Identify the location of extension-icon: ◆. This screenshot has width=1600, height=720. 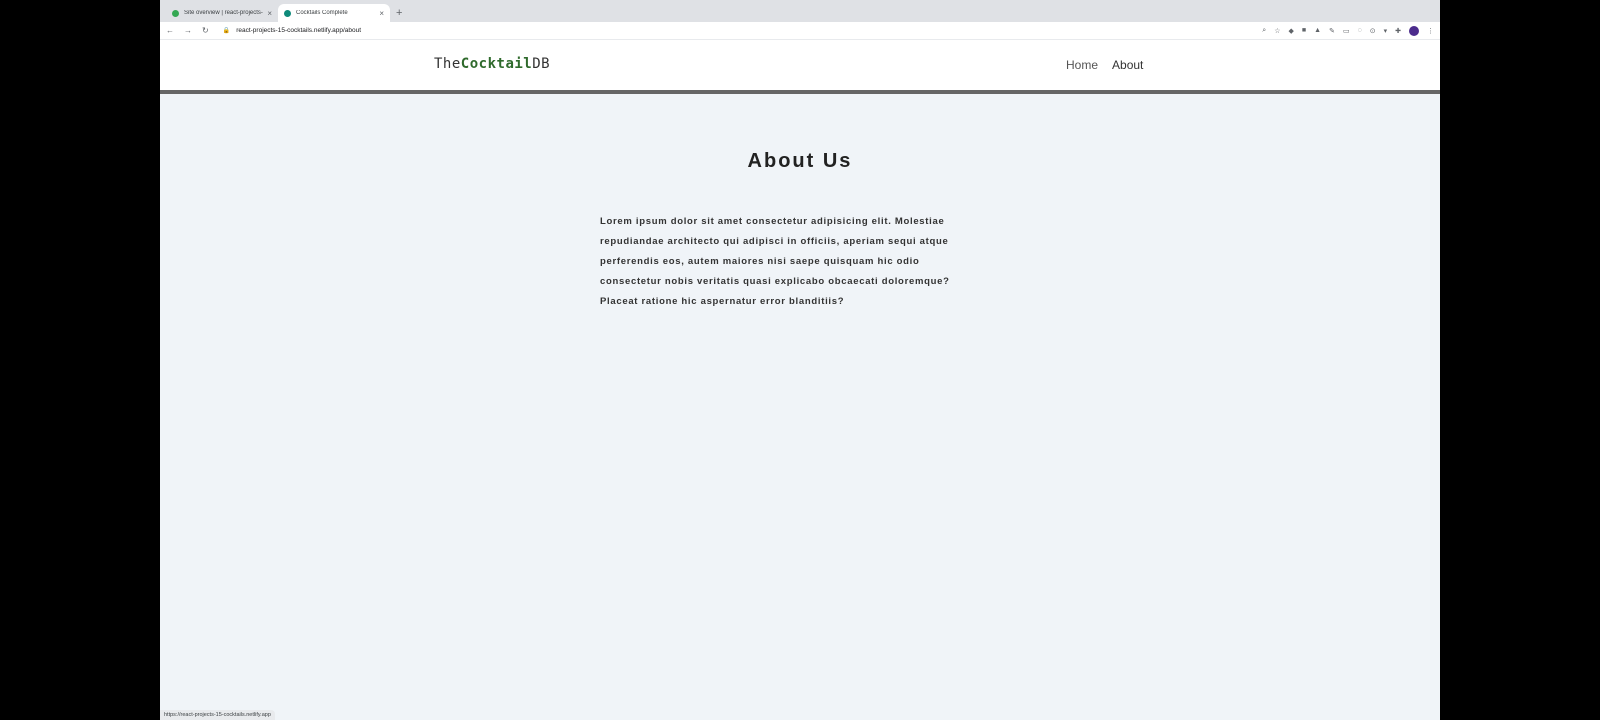
(1291, 31).